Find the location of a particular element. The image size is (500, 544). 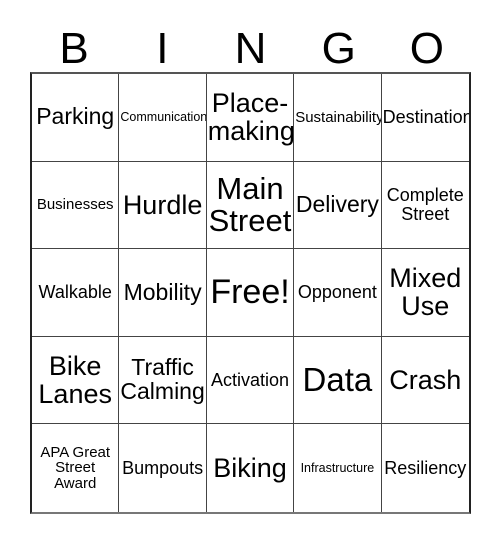

bingo-cell-label: Parking is located at coordinates (75, 116).